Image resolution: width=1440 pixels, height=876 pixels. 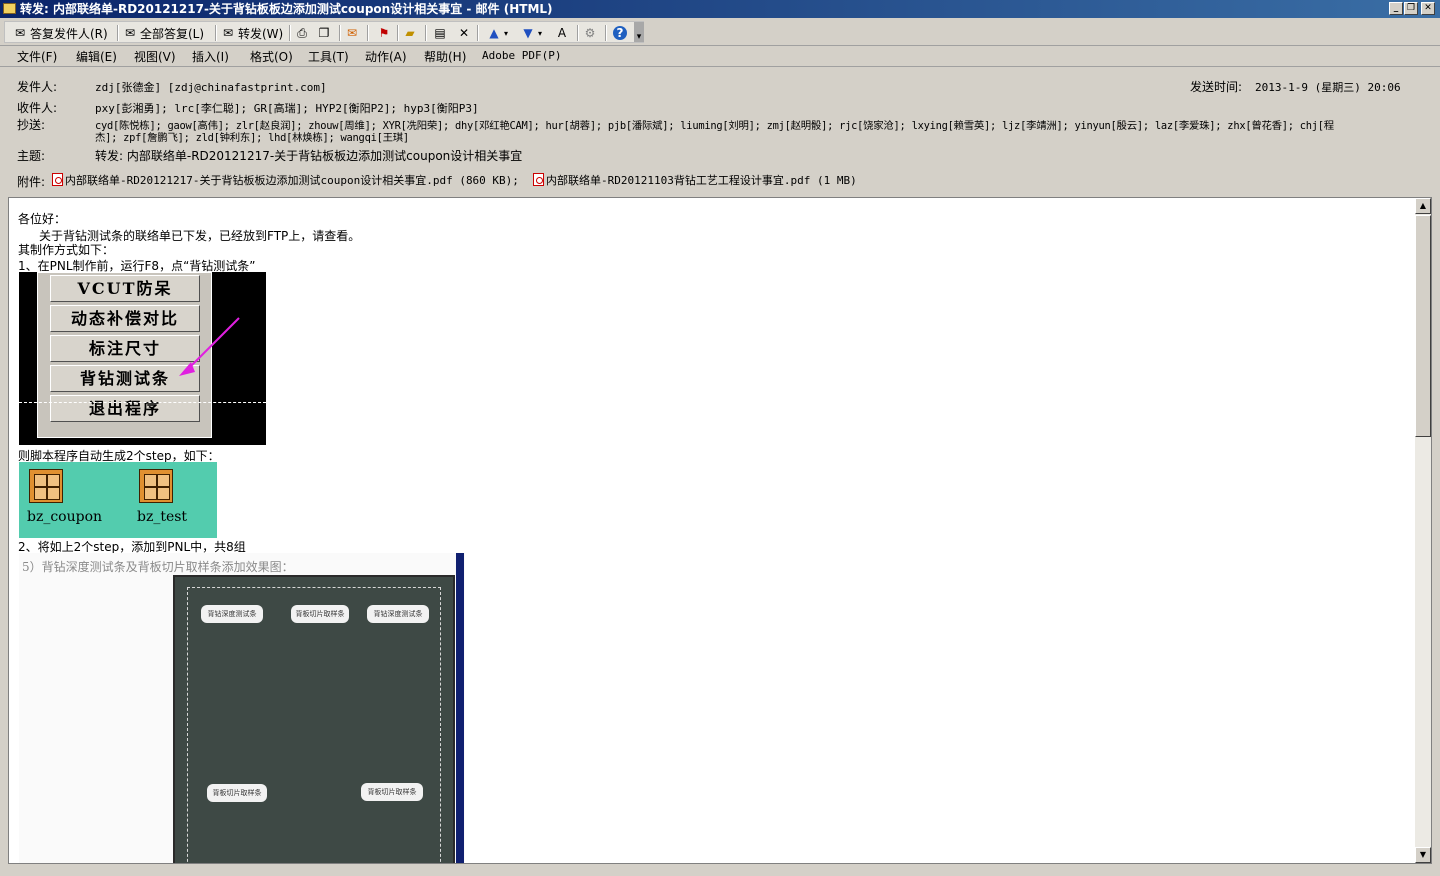 What do you see at coordinates (314, 725) in the screenshot?
I see `panel-border` at bounding box center [314, 725].